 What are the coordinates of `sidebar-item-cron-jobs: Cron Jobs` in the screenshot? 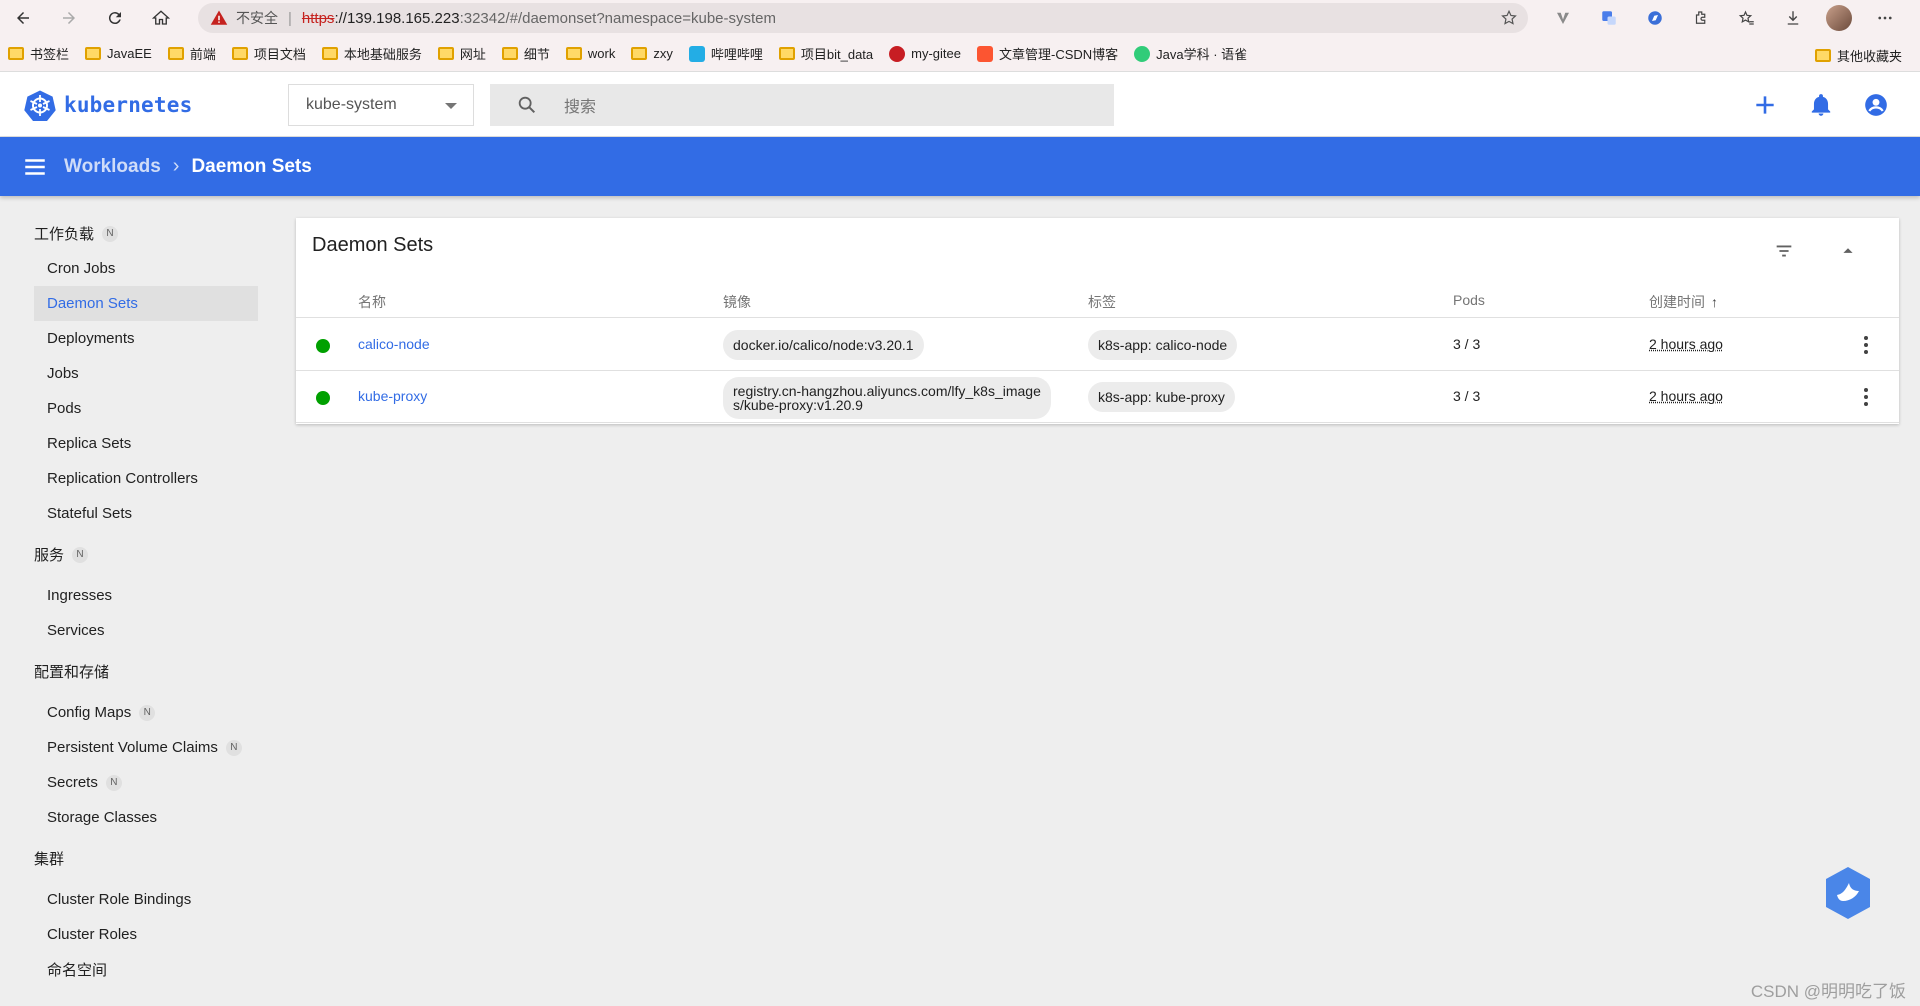 It's located at (146, 268).